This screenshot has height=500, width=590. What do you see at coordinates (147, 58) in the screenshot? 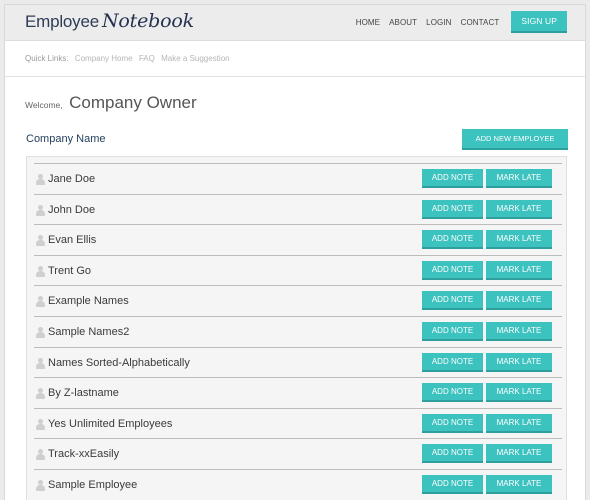
I see `quick-link-faq: FAQ` at bounding box center [147, 58].